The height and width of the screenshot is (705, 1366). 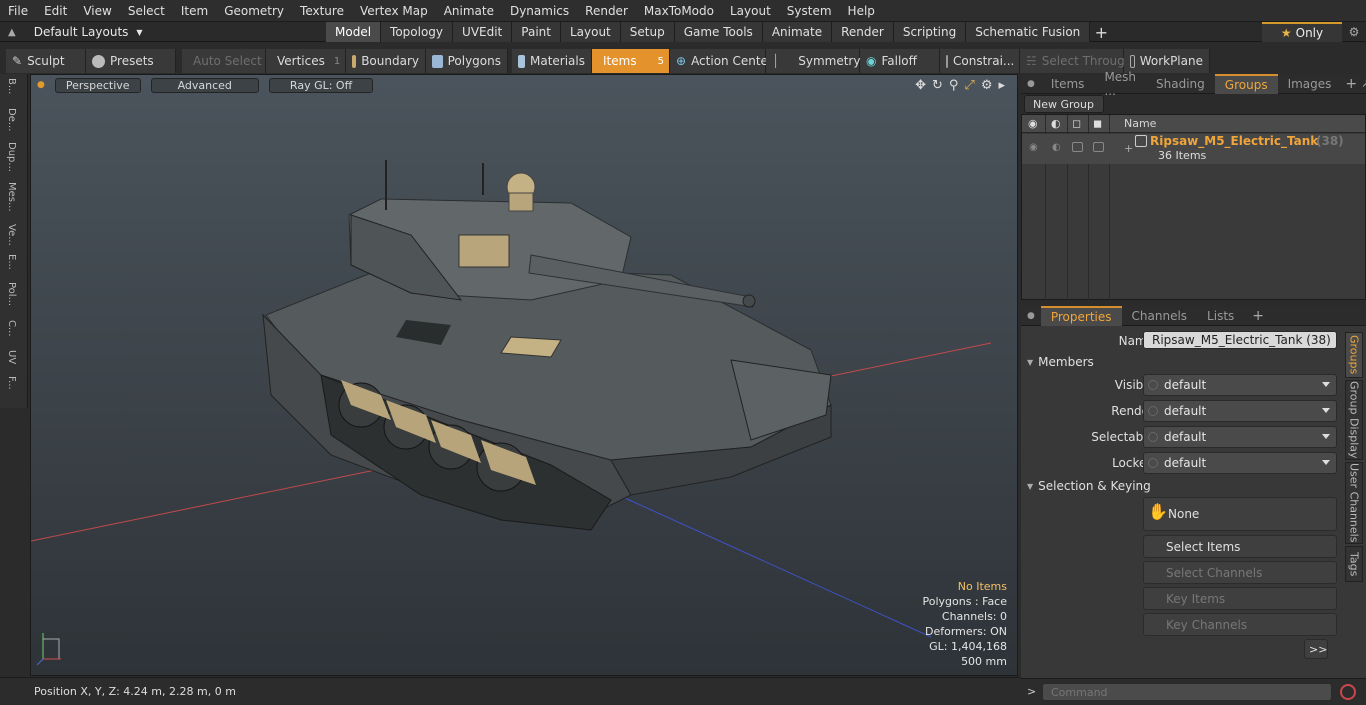 I want to click on select-channels-button: Select Channels, so click(x=1240, y=572).